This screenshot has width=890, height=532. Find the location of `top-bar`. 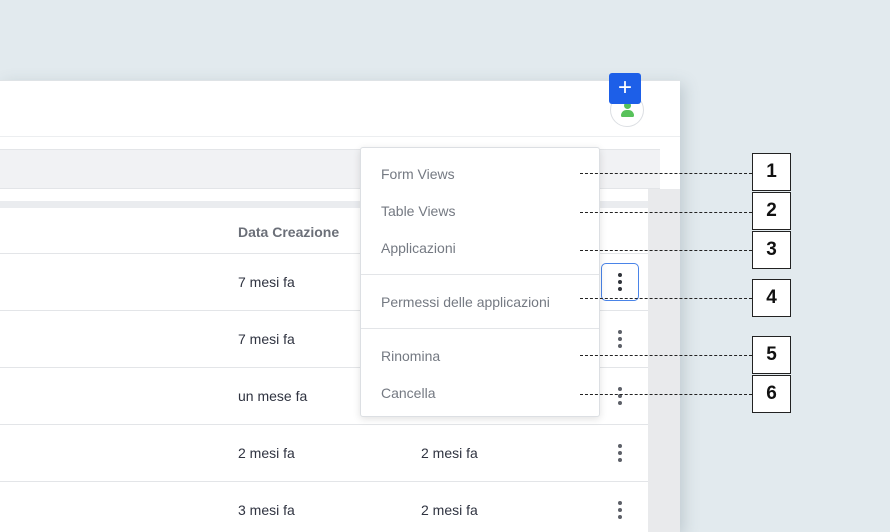

top-bar is located at coordinates (340, 109).